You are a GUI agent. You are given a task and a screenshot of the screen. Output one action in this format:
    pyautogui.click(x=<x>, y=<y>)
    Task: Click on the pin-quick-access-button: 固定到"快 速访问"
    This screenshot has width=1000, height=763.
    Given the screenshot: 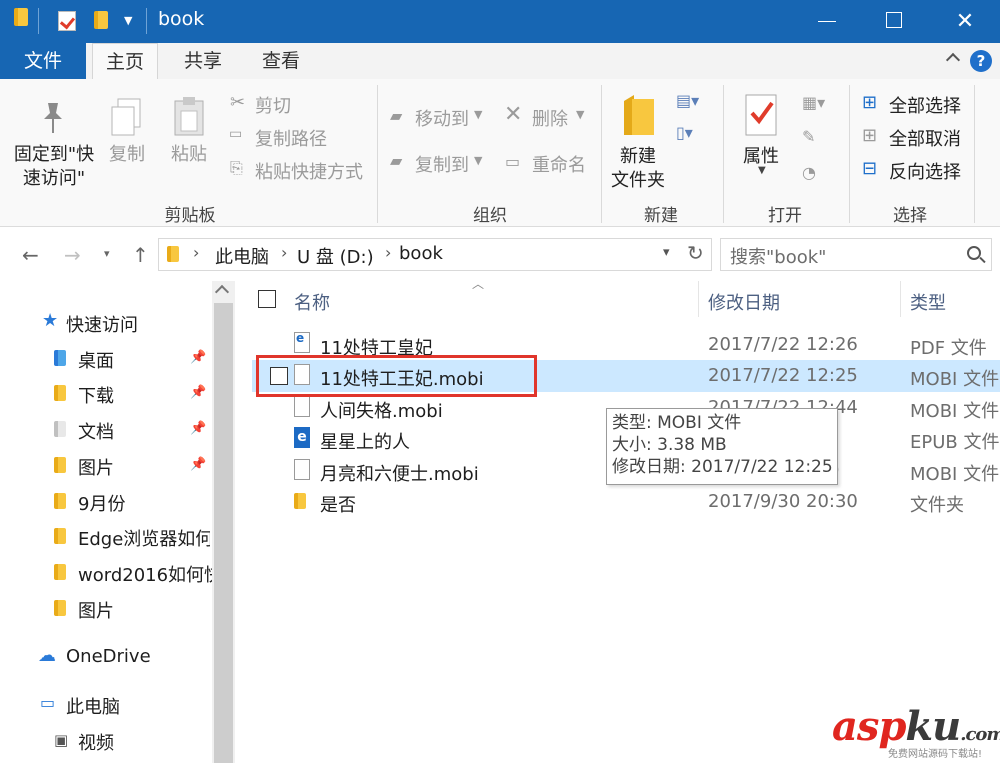 What is the action you would take?
    pyautogui.click(x=54, y=167)
    